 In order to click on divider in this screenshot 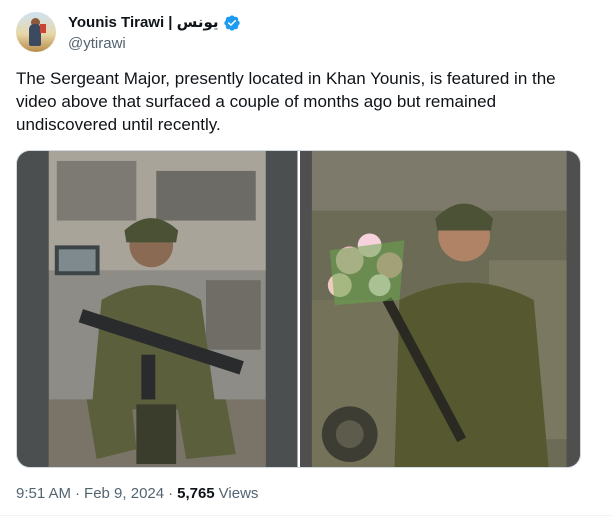, I will do `click(305, 515)`.